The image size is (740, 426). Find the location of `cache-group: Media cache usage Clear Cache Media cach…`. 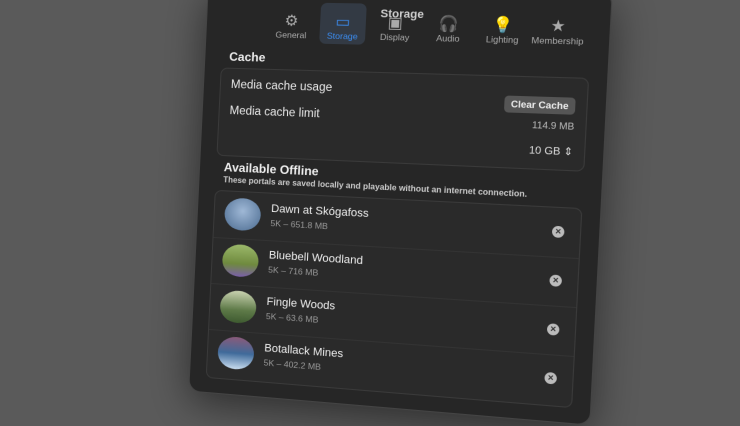

cache-group: Media cache usage Clear Cache Media cach… is located at coordinates (403, 119).